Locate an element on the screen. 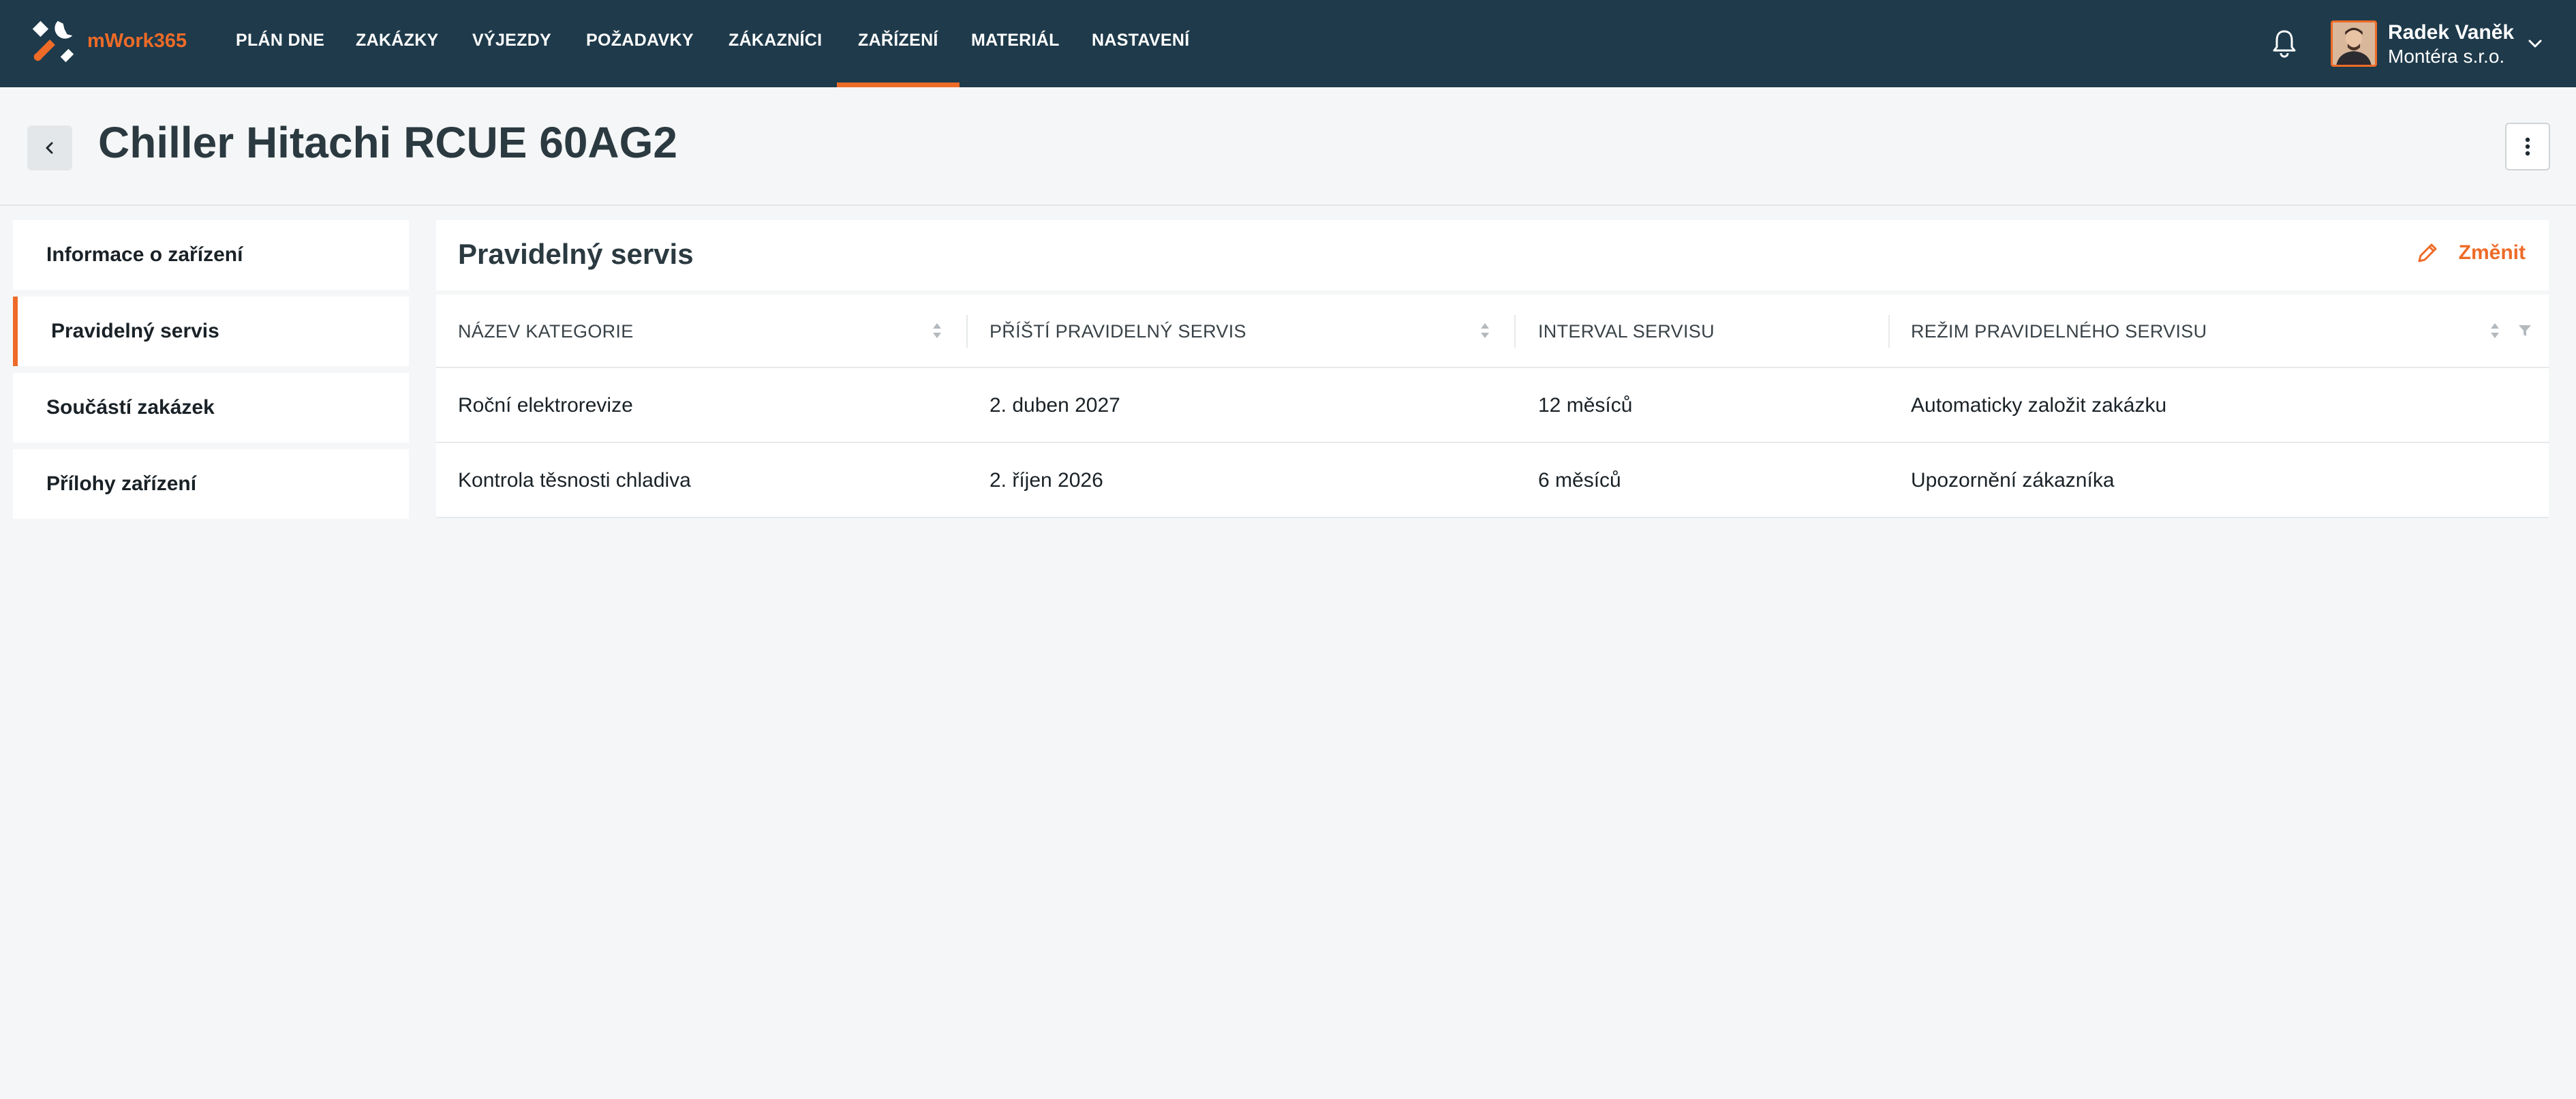 This screenshot has height=1099, width=2576. nav-item-plan-dne: PLÁN DNE is located at coordinates (280, 43).